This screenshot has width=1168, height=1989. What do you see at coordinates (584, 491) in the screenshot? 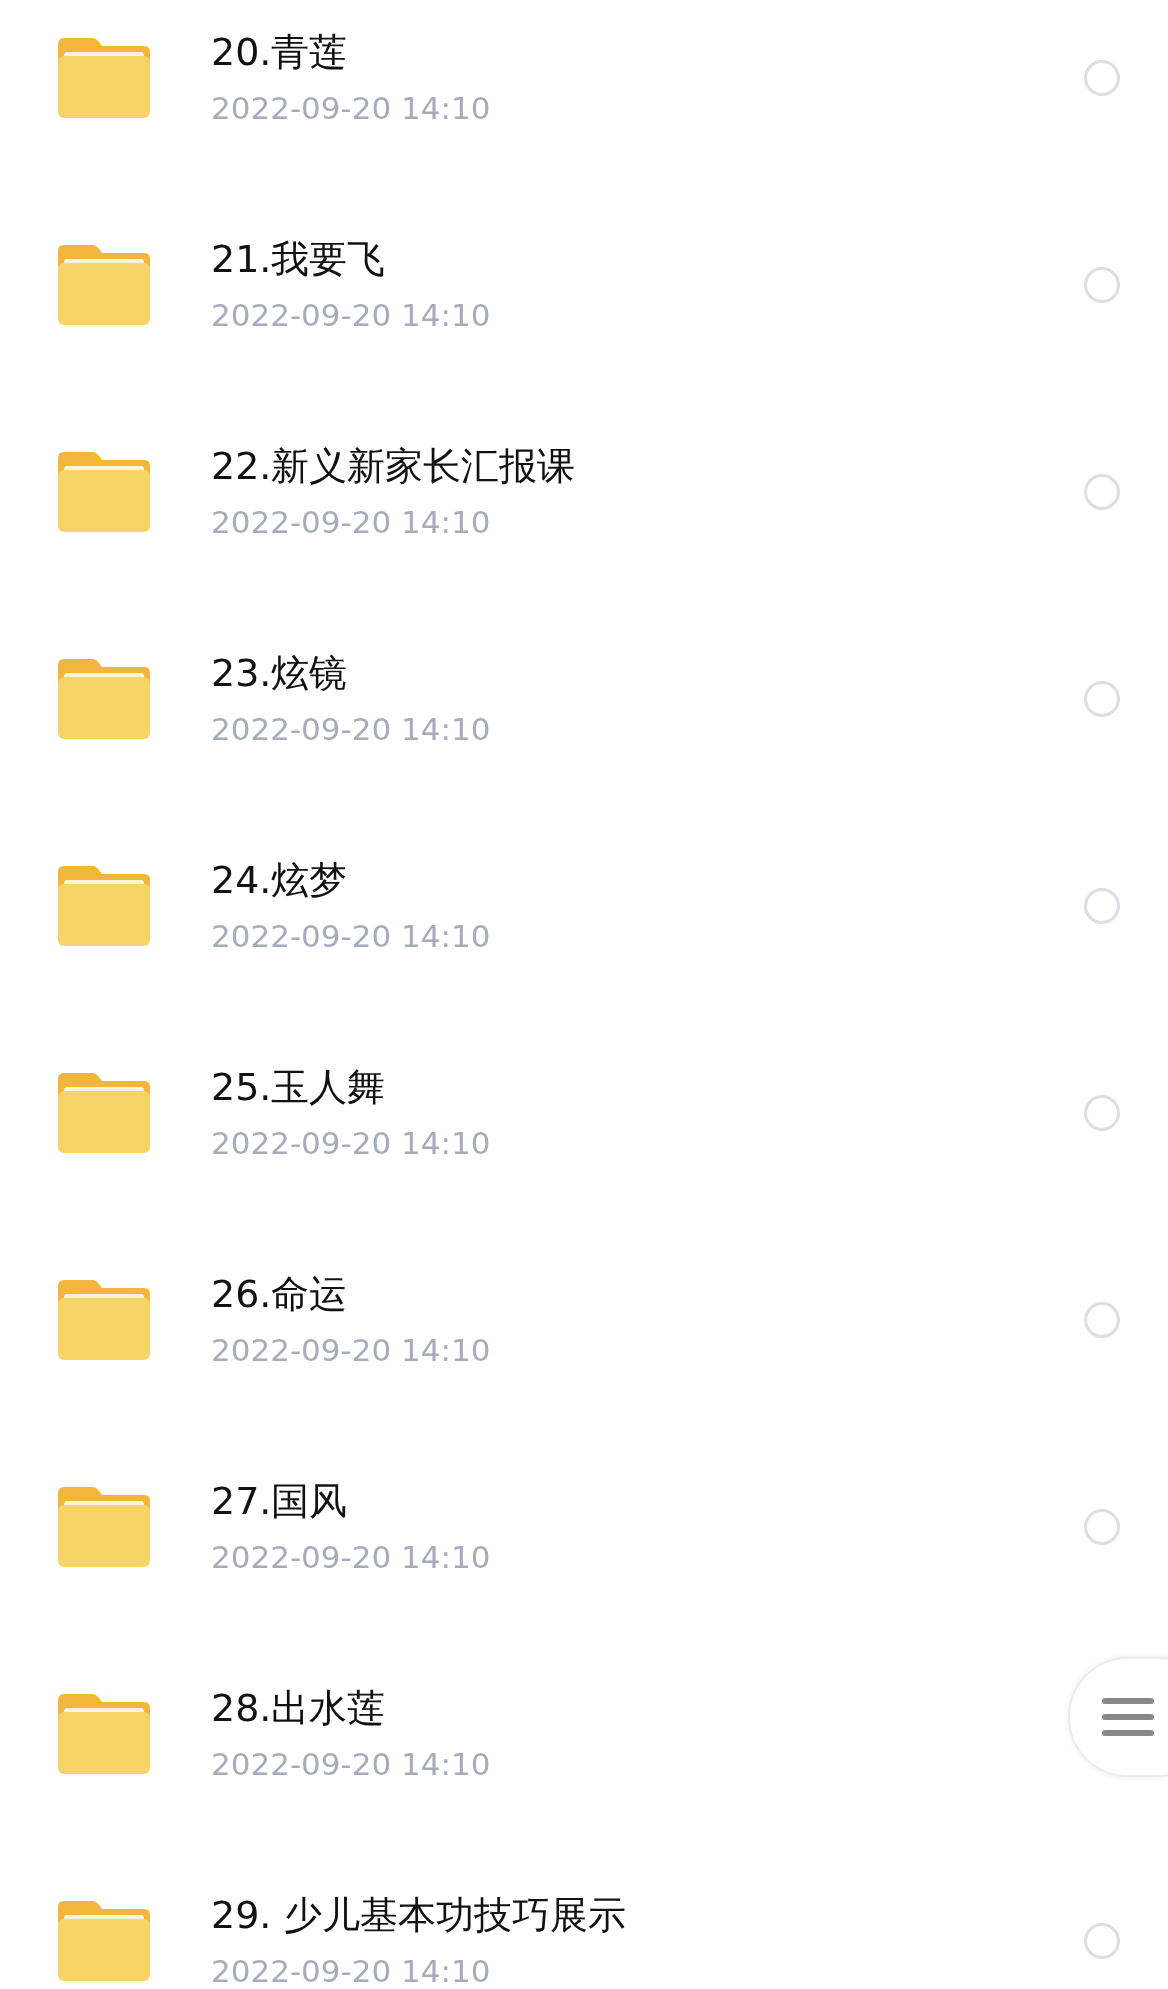
I see `folder-row: 22.新义新家长汇报课 2022-09-20 14:10` at bounding box center [584, 491].